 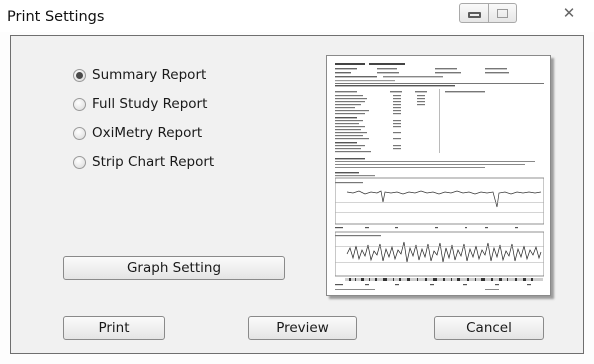 I want to click on radio-full-study-report: Full Study Report, so click(x=140, y=104).